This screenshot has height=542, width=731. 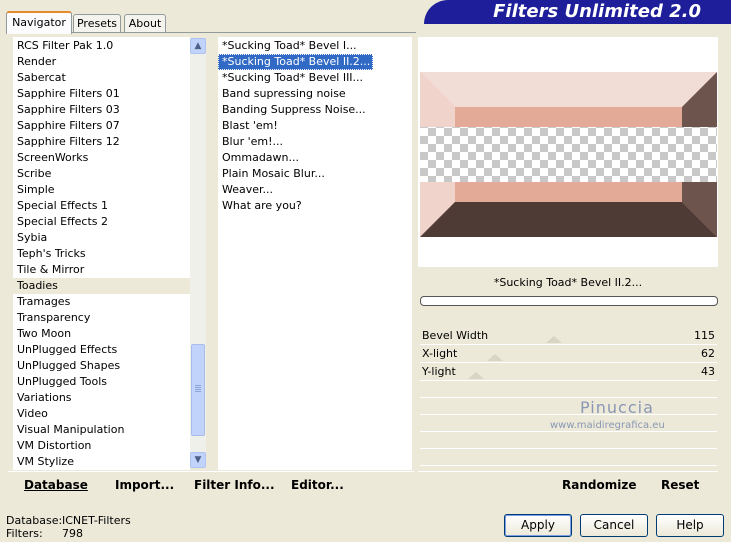 I want to click on category-item: Tile & Mirror, so click(x=101, y=270).